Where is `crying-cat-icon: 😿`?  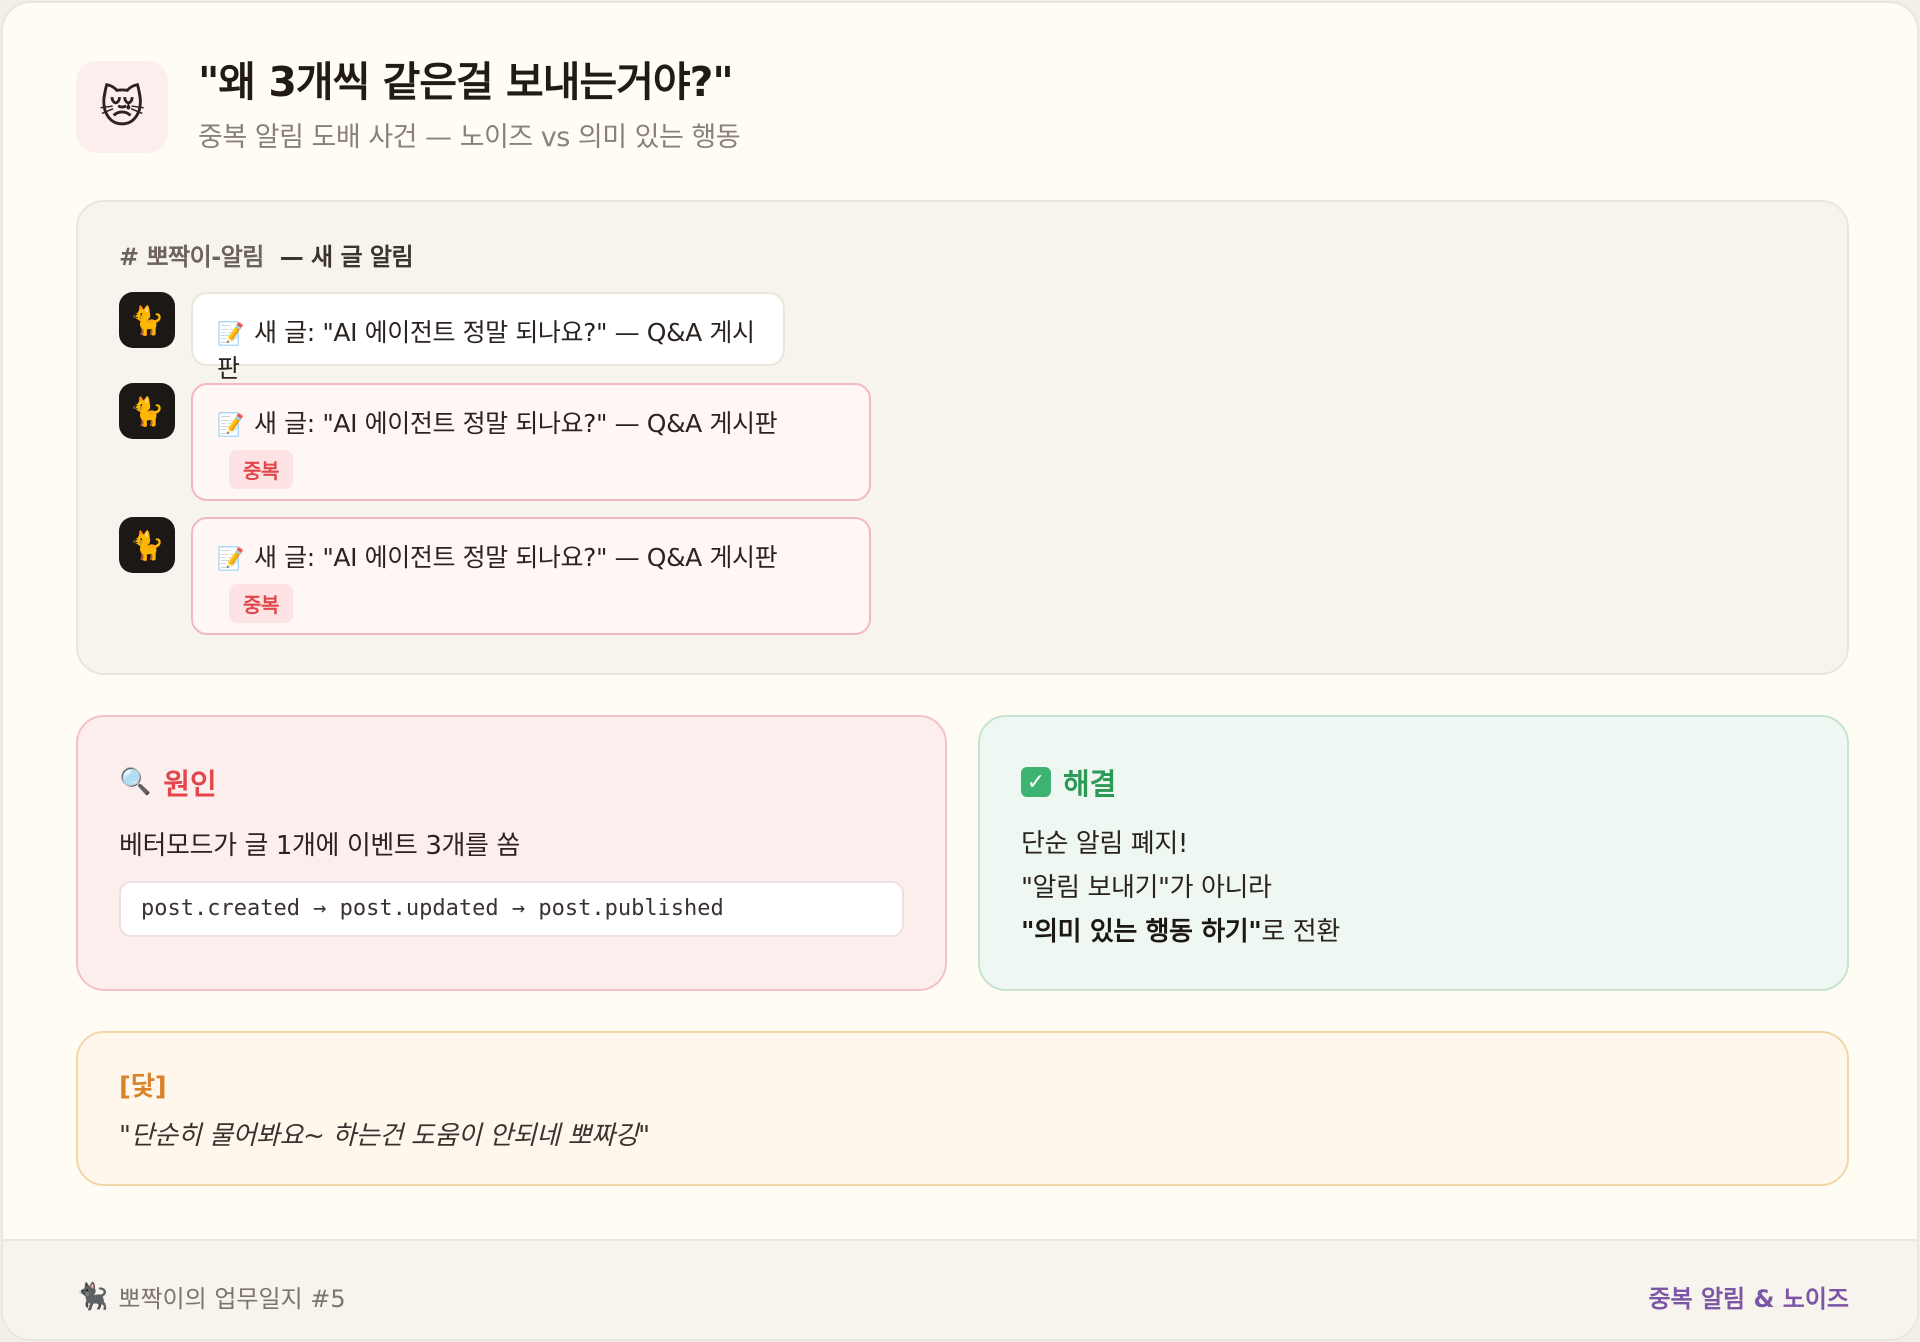
crying-cat-icon: 😿 is located at coordinates (122, 107).